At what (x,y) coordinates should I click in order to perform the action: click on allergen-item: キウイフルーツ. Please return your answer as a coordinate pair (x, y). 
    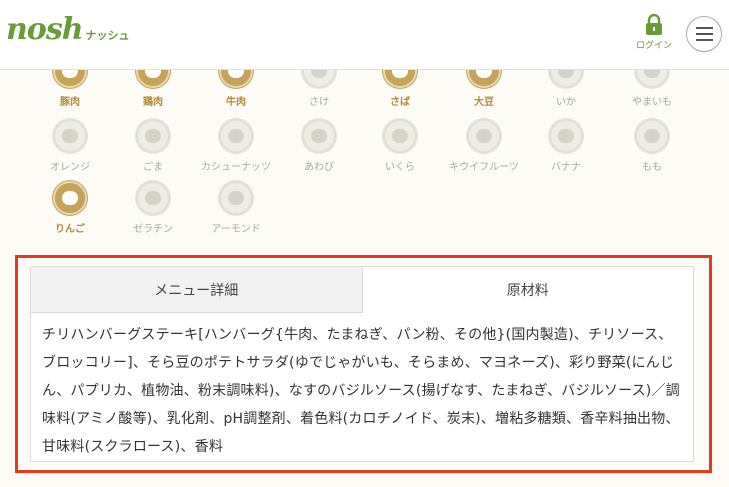
    Looking at the image, I should click on (484, 146).